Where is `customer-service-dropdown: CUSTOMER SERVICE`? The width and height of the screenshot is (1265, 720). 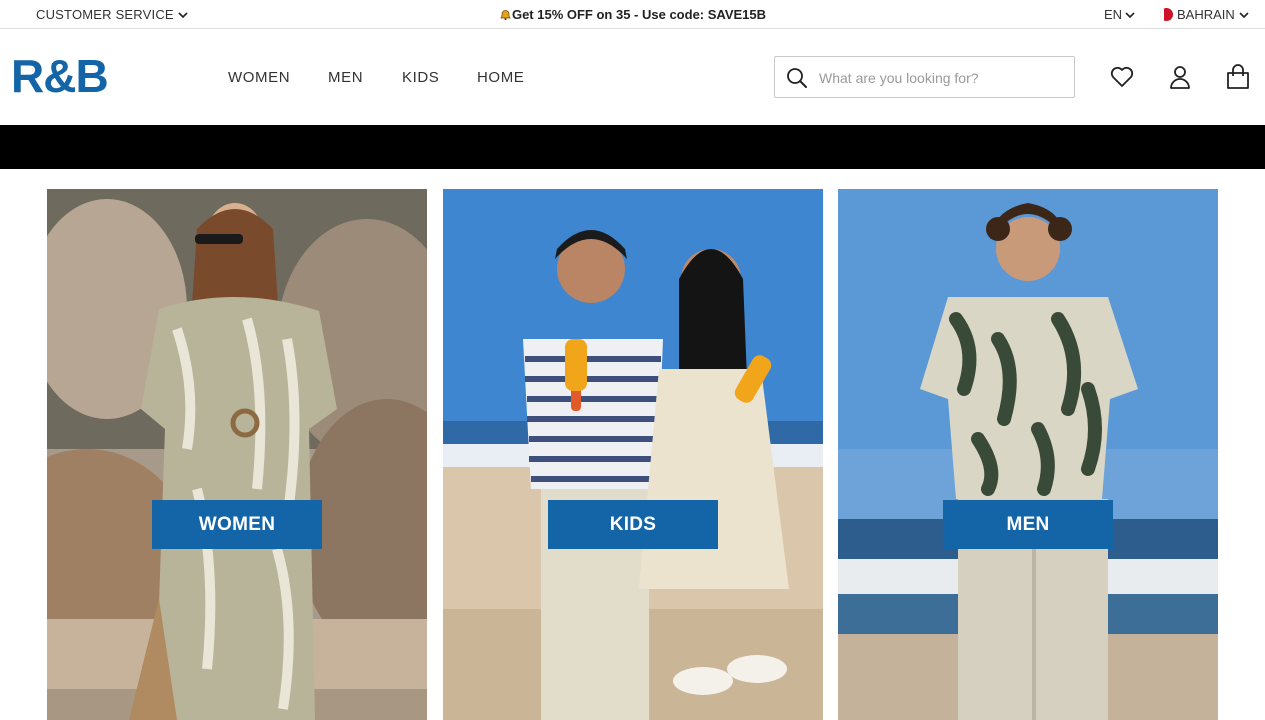
customer-service-dropdown: CUSTOMER SERVICE is located at coordinates (112, 14).